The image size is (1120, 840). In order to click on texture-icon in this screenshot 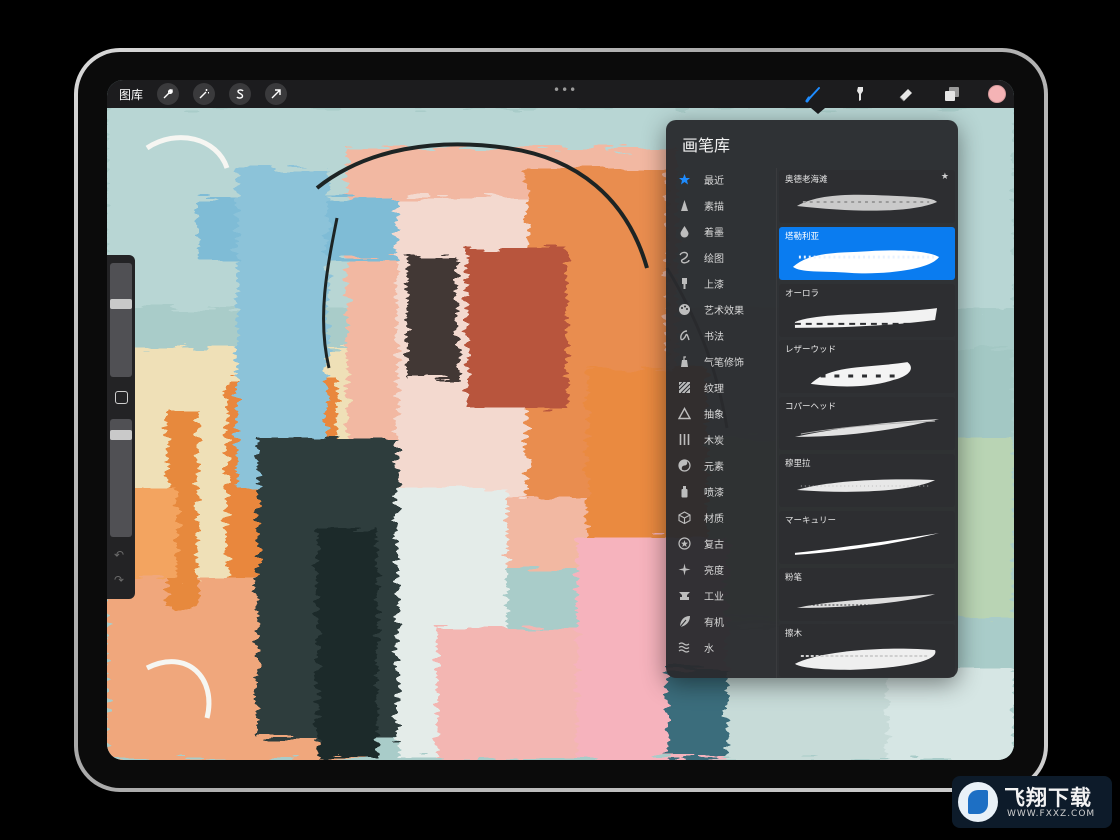, I will do `click(684, 387)`.